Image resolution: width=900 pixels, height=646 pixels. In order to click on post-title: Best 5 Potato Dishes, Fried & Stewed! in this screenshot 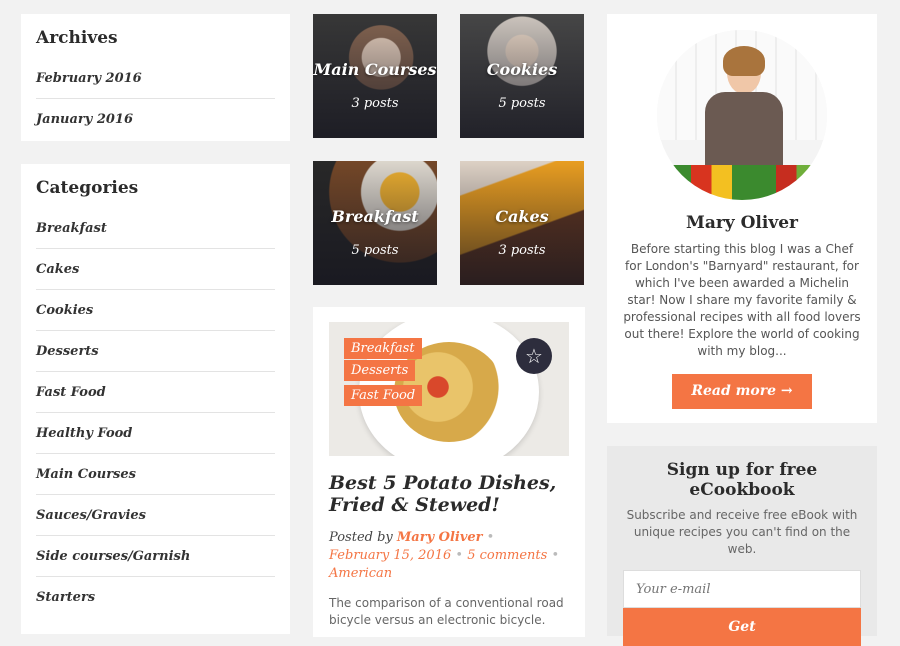, I will do `click(449, 494)`.